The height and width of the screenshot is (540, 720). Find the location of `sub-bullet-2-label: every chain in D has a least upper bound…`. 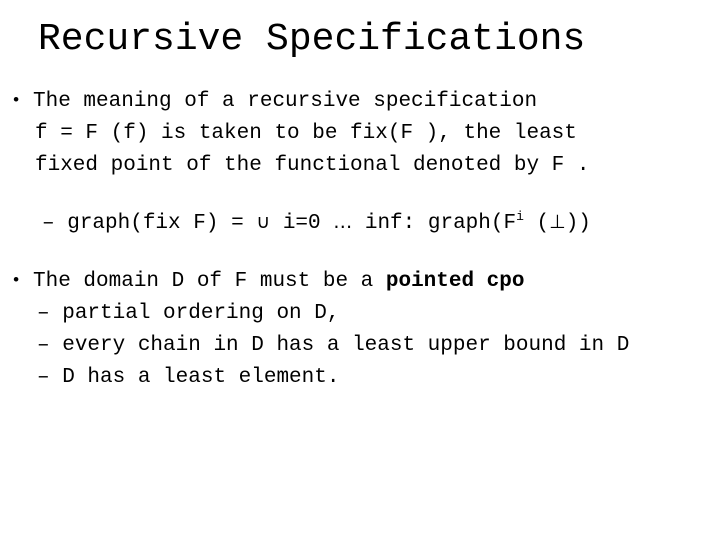

sub-bullet-2-label: every chain in D has a least upper bound… is located at coordinates (346, 345).